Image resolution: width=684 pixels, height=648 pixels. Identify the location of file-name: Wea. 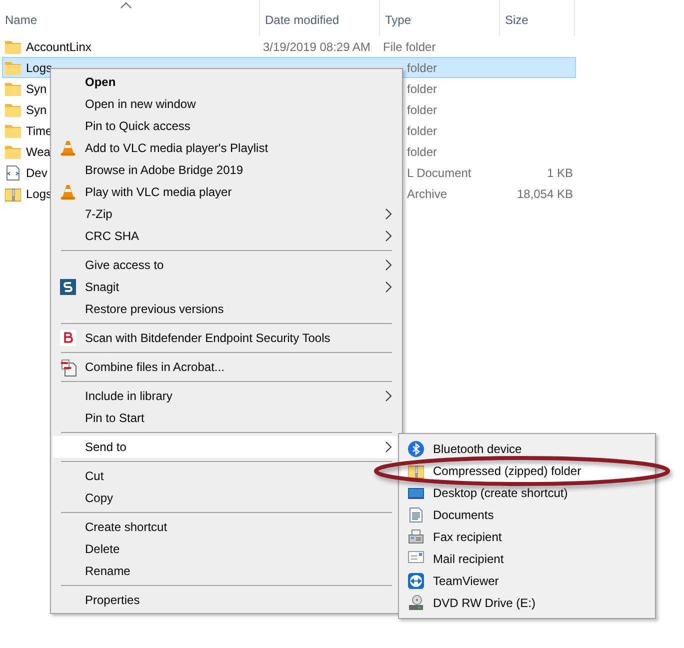
(38, 152).